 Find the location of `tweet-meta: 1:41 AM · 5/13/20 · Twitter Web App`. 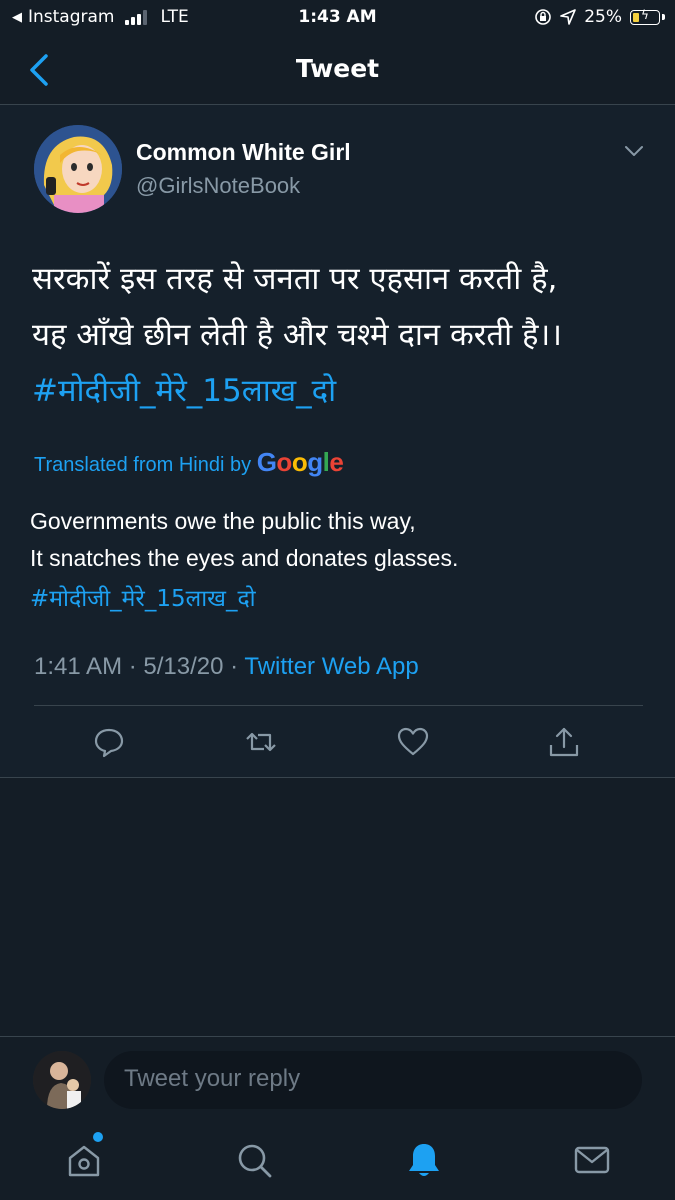

tweet-meta: 1:41 AM · 5/13/20 · Twitter Web App is located at coordinates (226, 667).